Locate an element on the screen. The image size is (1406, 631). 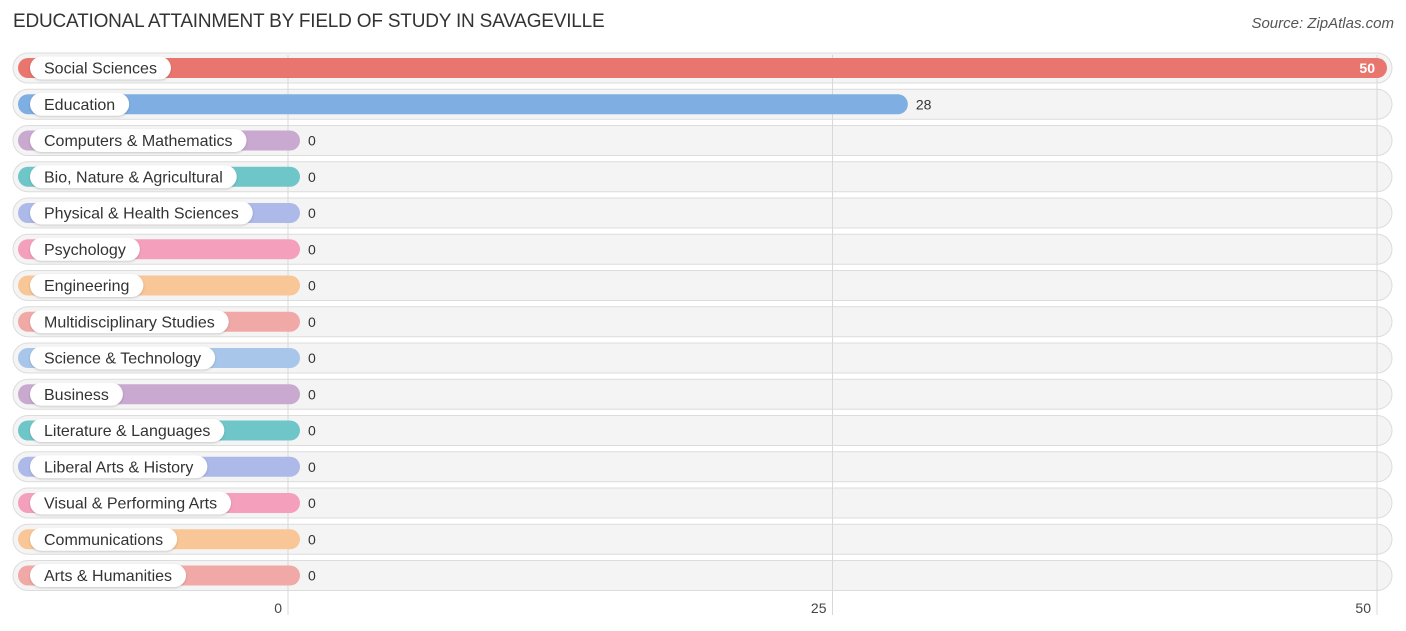
x-tick-label: 0 is located at coordinates (278, 608).